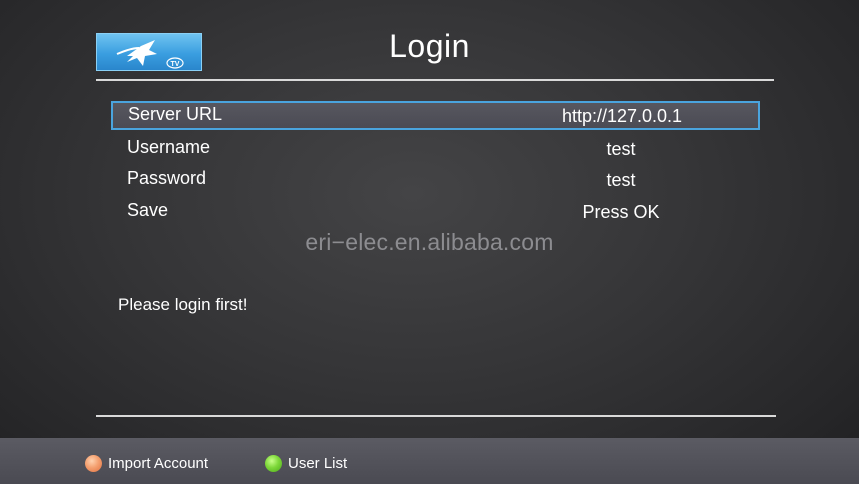 The width and height of the screenshot is (859, 484). What do you see at coordinates (93, 463) in the screenshot?
I see `orange-button-icon` at bounding box center [93, 463].